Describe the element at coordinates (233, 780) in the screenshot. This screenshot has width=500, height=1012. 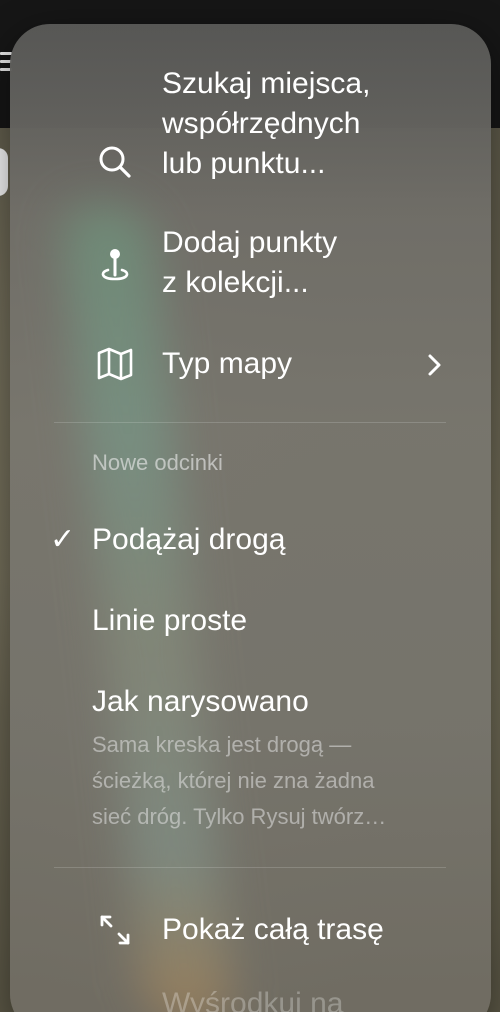
I see `as-drawn-desc-line2: ścieżką, której nie zna żadna` at that location.